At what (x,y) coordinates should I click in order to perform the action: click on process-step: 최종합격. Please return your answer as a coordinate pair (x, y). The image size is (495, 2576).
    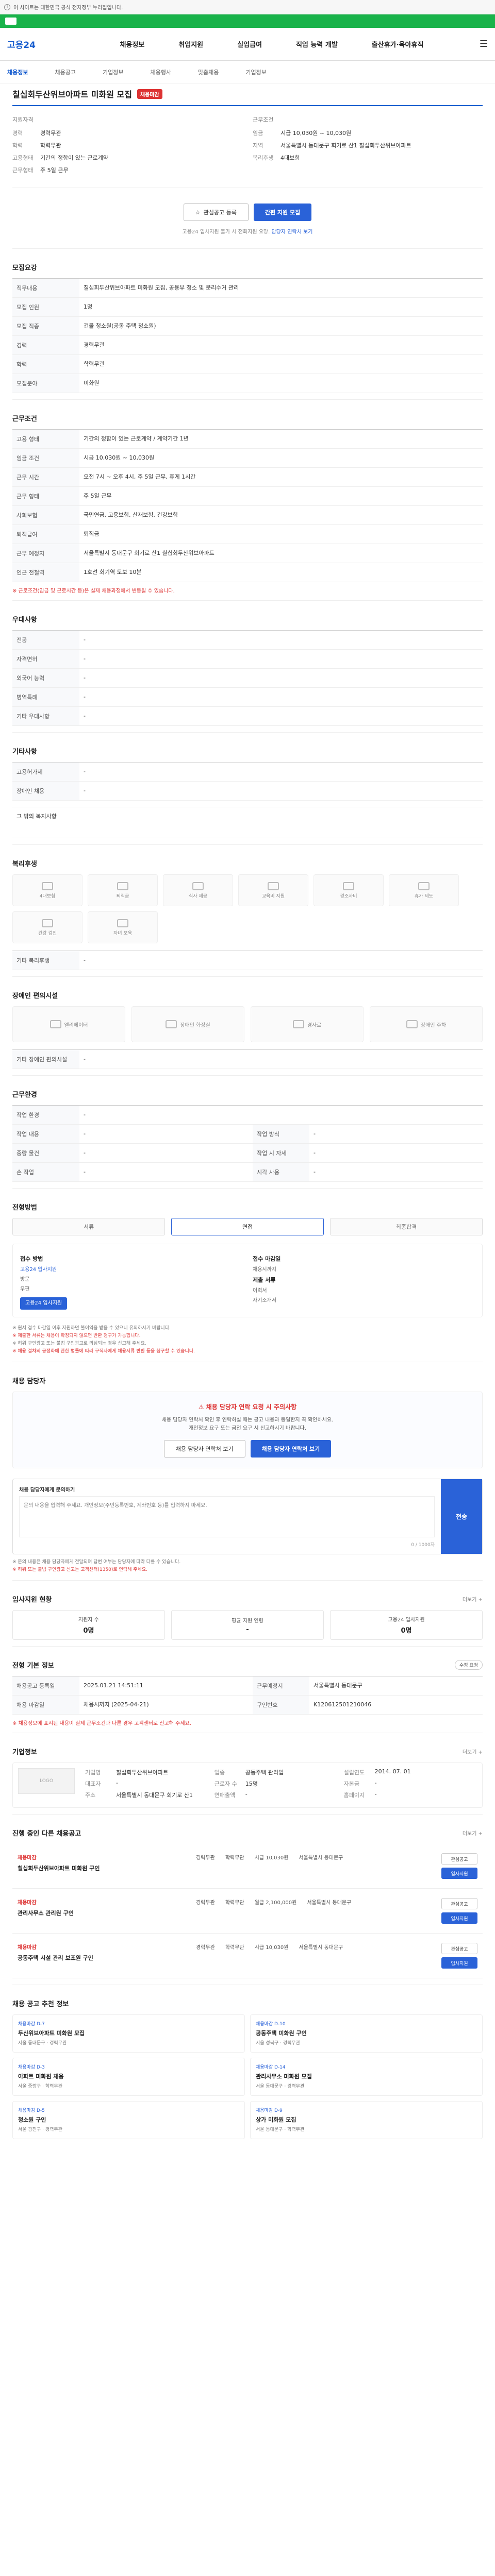
    Looking at the image, I should click on (406, 1226).